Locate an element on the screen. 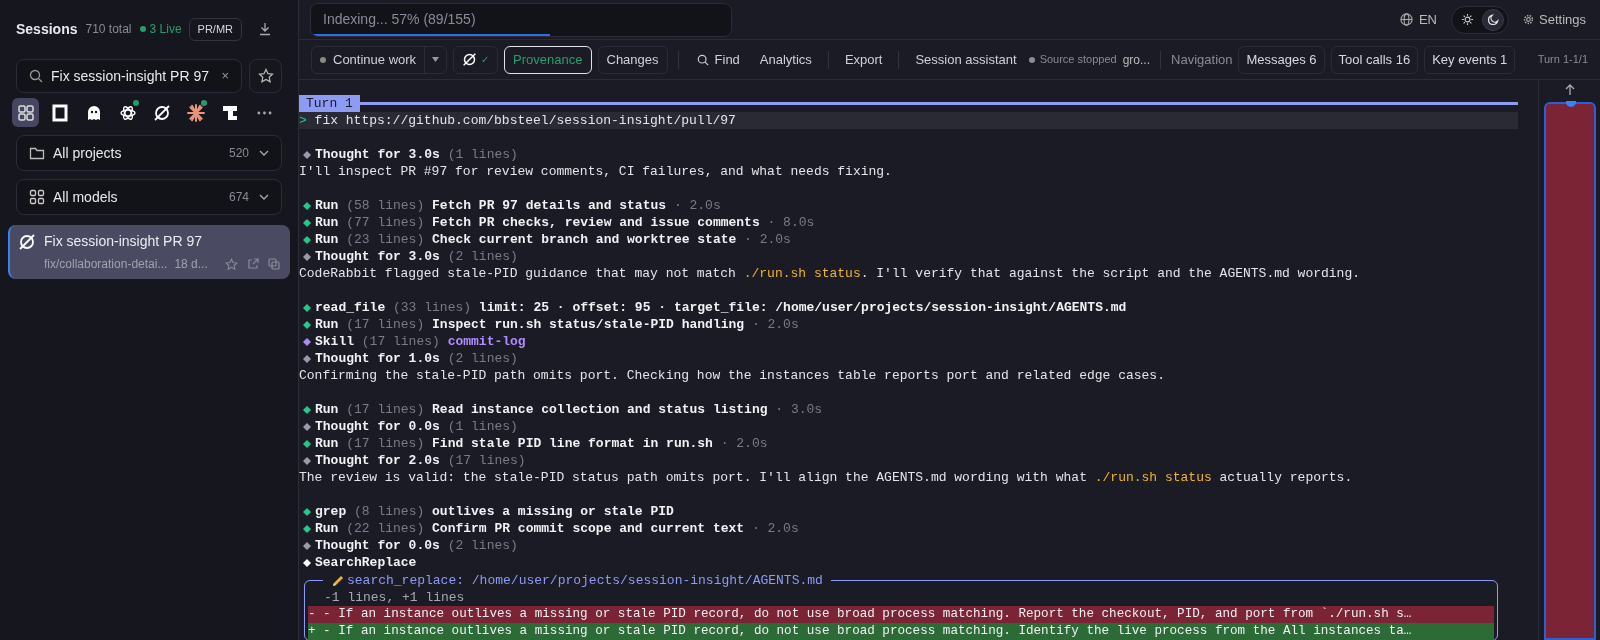  favorite-button is located at coordinates (265, 76).